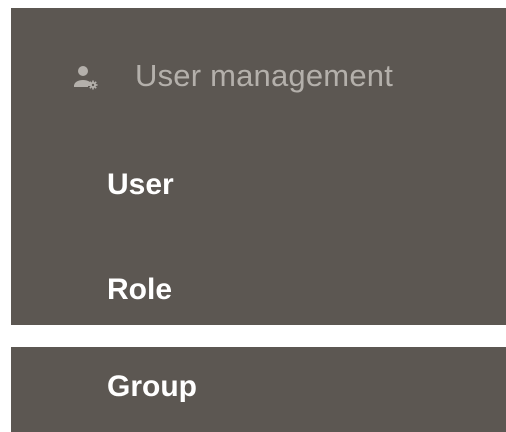 Image resolution: width=506 pixels, height=432 pixels. Describe the element at coordinates (87, 78) in the screenshot. I see `user-gear-icon` at that location.